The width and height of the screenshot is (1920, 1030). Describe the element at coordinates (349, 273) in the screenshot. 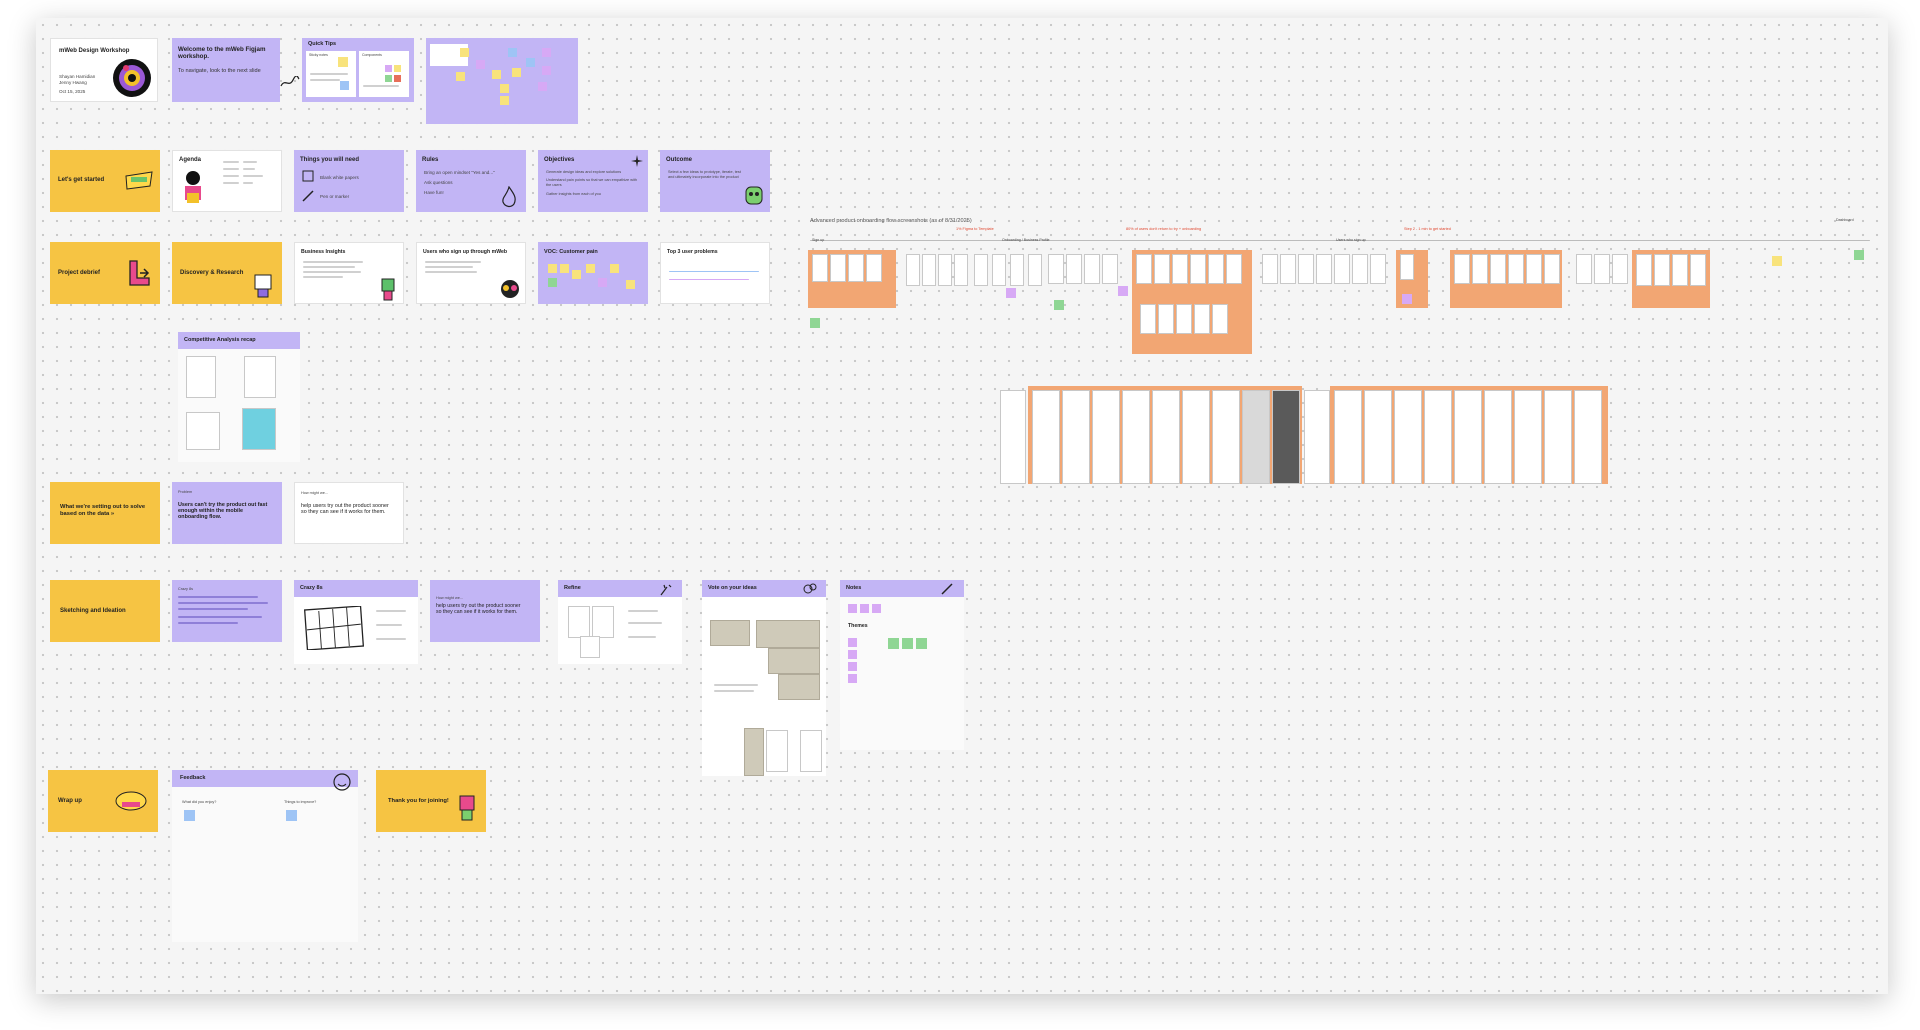

I see `business-insights-slide: Business Insights` at that location.